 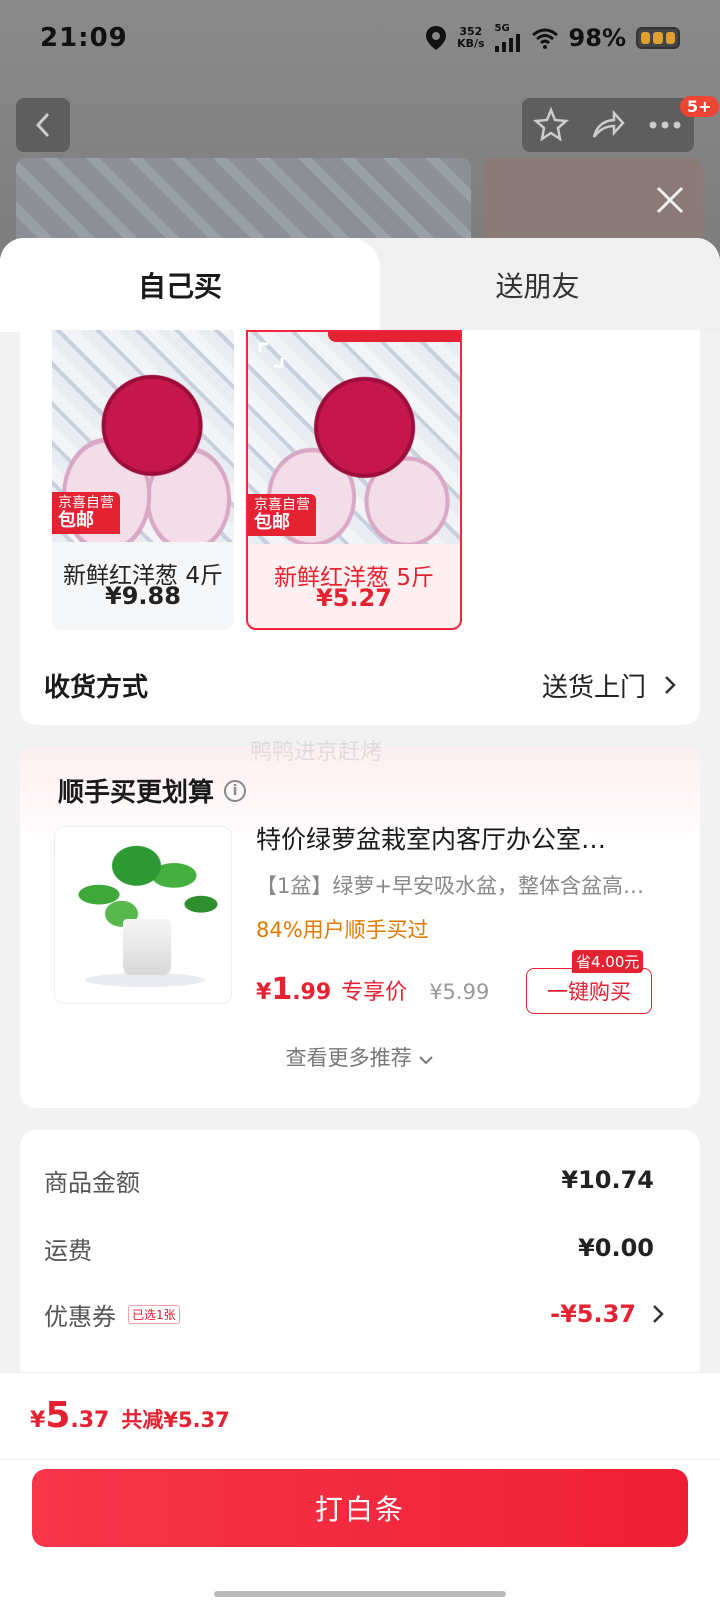 I want to click on expand-icon, so click(x=271, y=355).